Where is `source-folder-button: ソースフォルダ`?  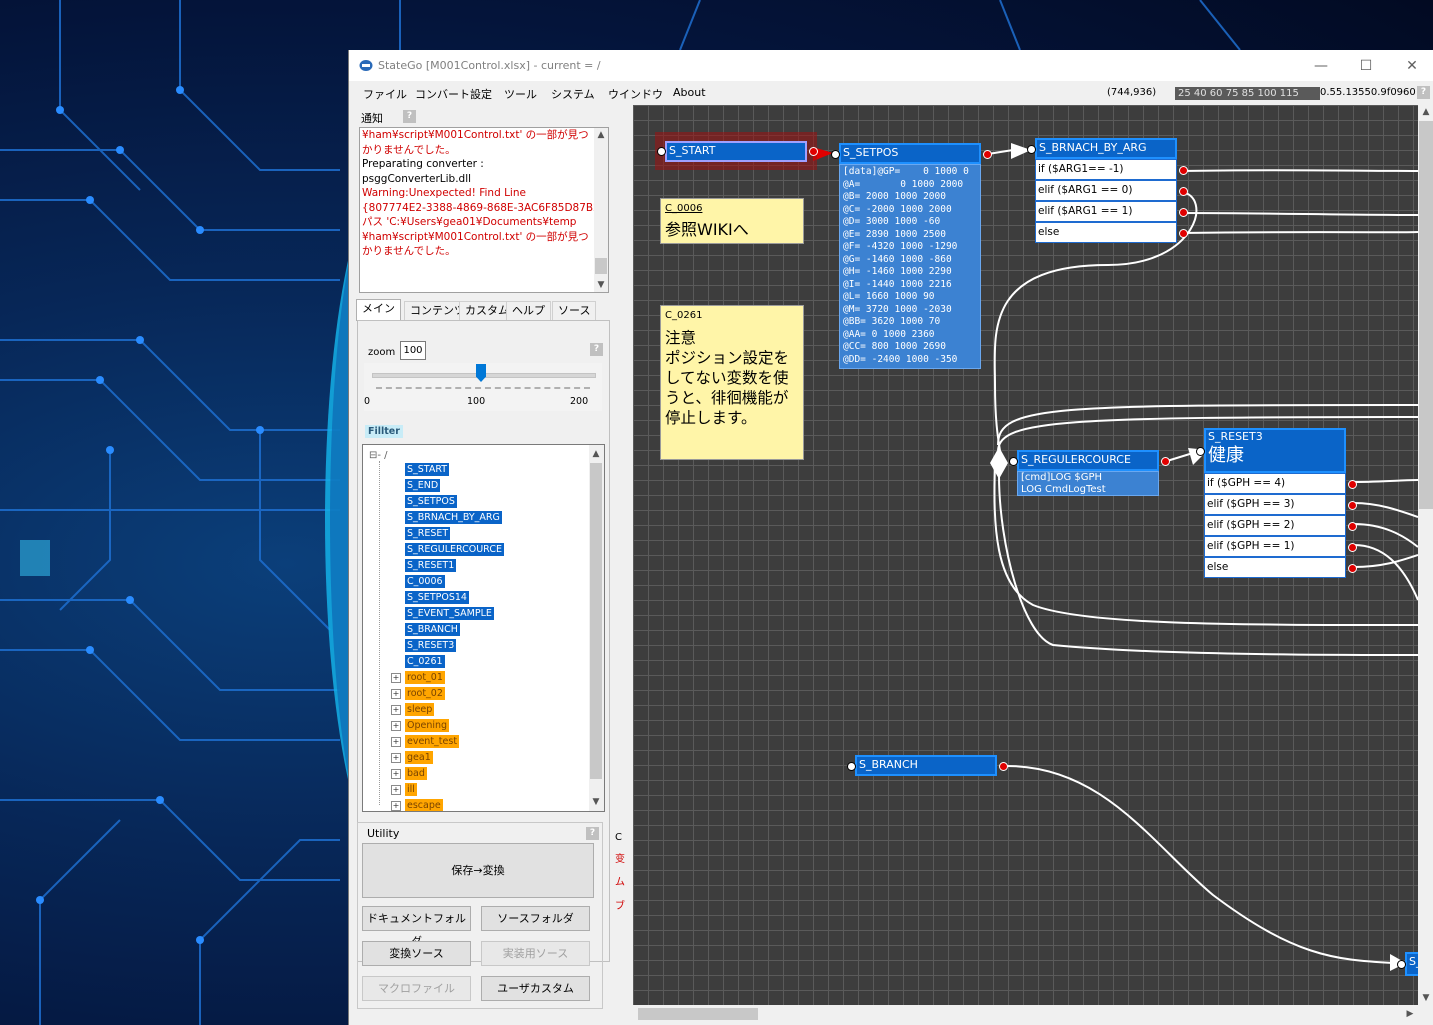
source-folder-button: ソースフォルダ is located at coordinates (535, 918).